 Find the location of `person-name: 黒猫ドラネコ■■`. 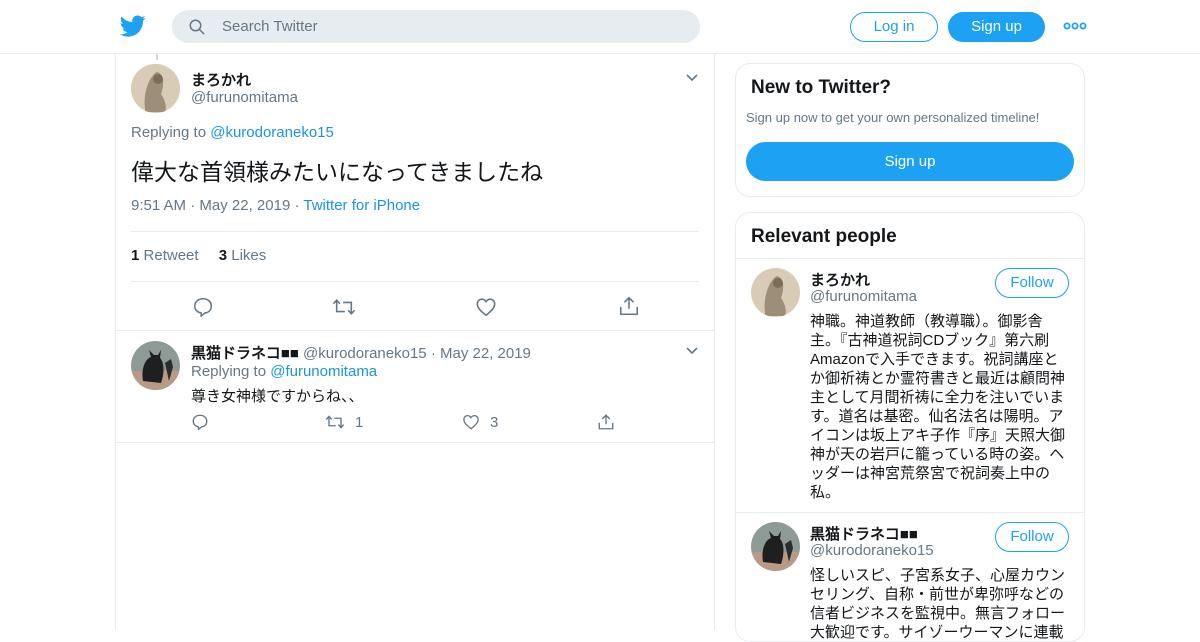

person-name: 黒猫ドラネコ■■ is located at coordinates (864, 533).